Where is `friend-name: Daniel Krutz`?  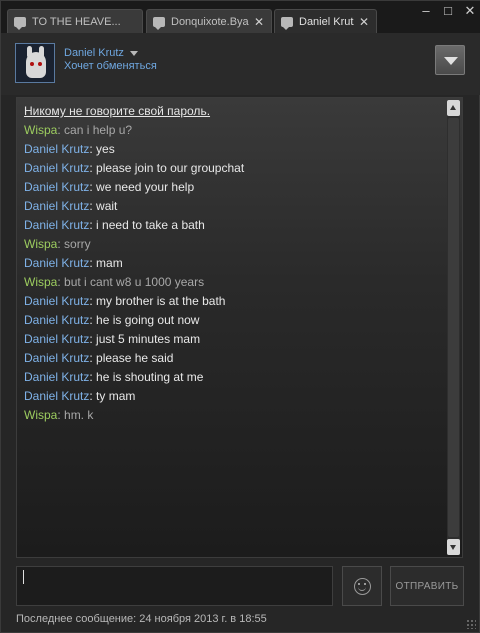 friend-name: Daniel Krutz is located at coordinates (101, 53).